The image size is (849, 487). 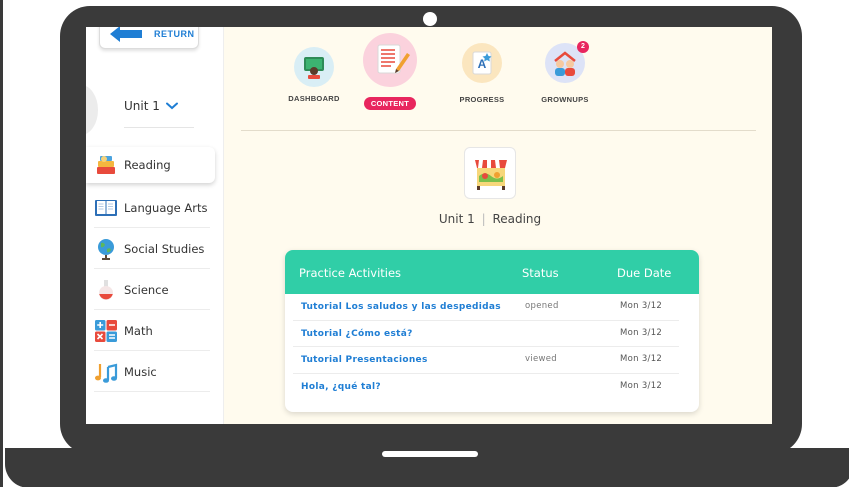 What do you see at coordinates (430, 19) in the screenshot?
I see `camera-dot` at bounding box center [430, 19].